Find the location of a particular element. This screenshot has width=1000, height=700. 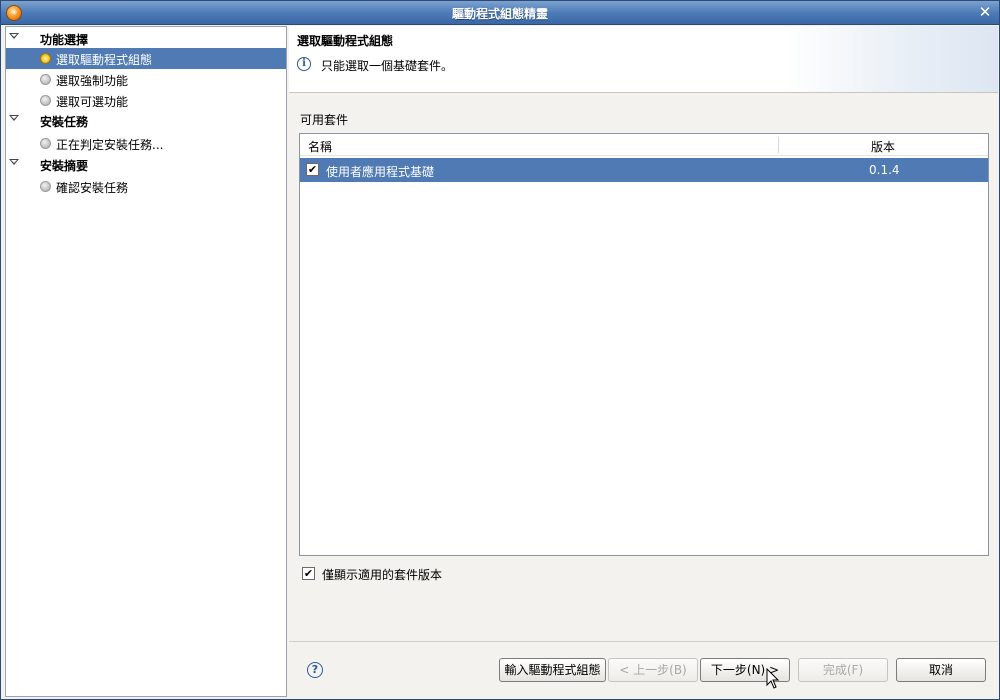

window-title: 驅動程式組態精靈 is located at coordinates (499, 14).